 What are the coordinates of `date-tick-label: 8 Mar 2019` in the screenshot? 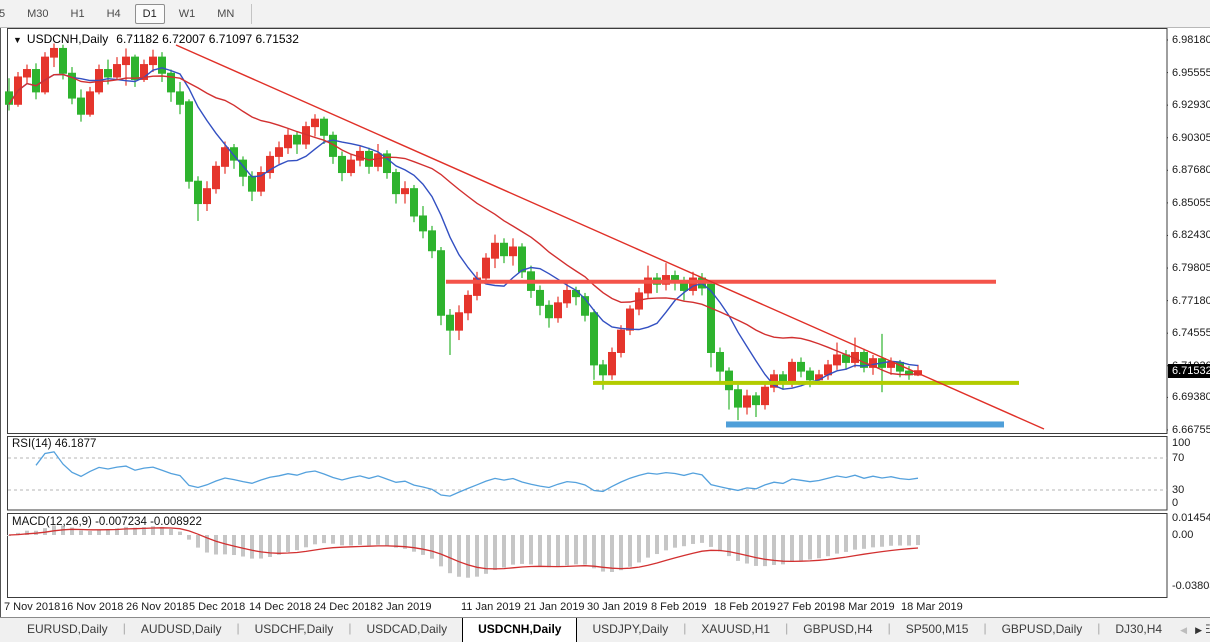 It's located at (867, 607).